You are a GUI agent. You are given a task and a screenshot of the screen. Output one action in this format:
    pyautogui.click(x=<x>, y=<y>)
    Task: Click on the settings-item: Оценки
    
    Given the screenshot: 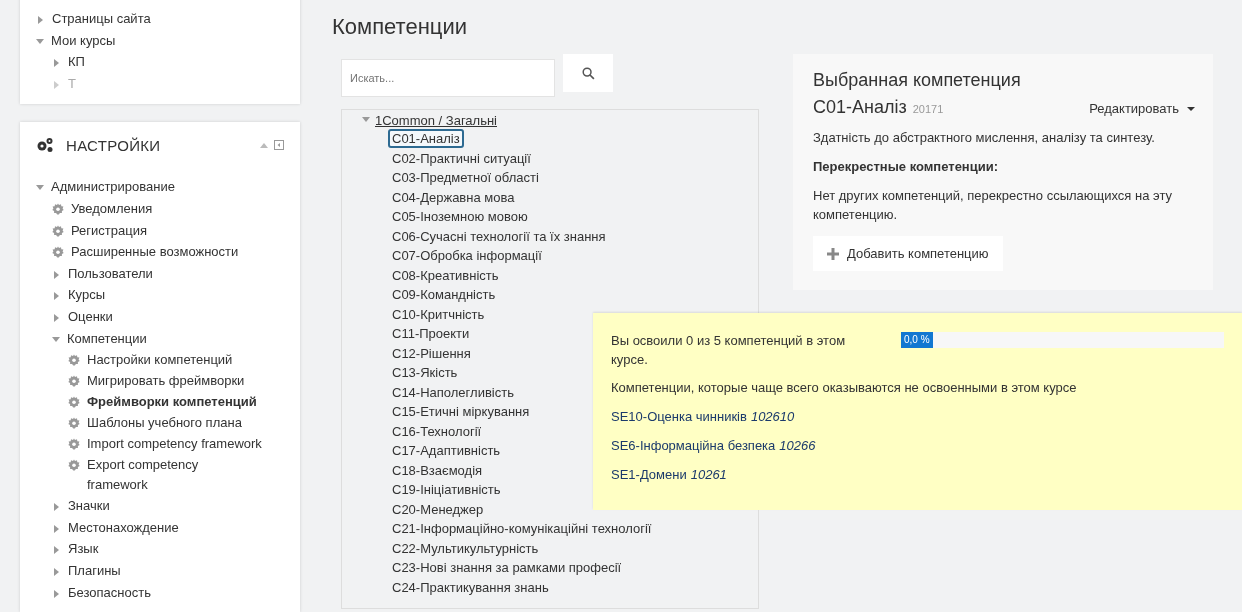 What is the action you would take?
    pyautogui.click(x=90, y=316)
    